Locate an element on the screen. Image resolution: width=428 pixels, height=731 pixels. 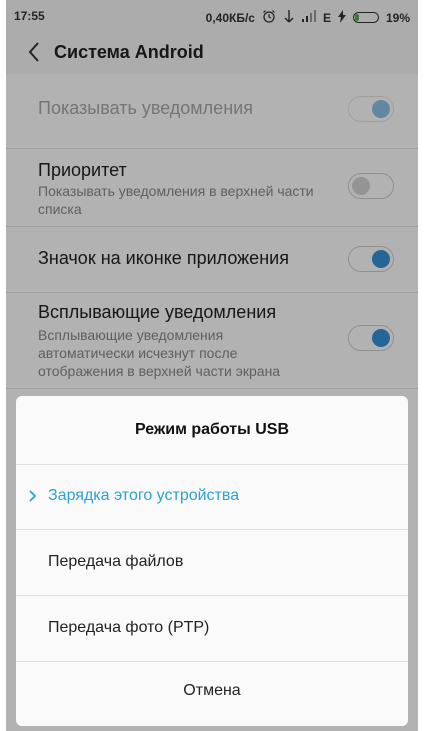
cancel-button: Отмена is located at coordinates (212, 693).